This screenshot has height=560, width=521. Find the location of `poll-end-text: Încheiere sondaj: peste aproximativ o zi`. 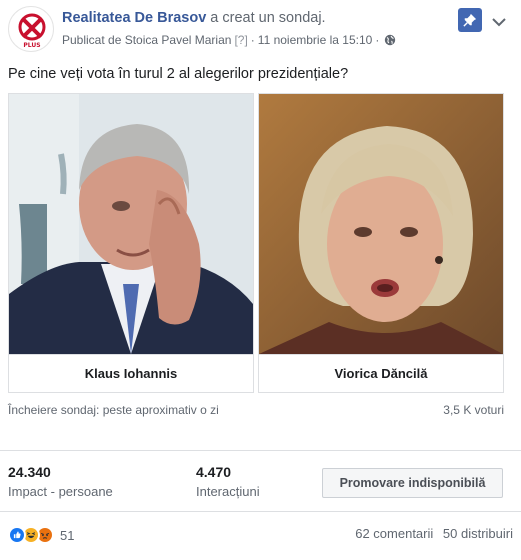

poll-end-text: Încheiere sondaj: peste aproximativ o zi is located at coordinates (113, 410).